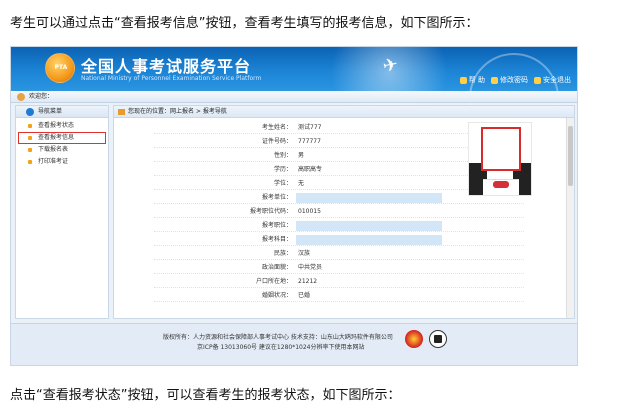  Describe the element at coordinates (339, 296) in the screenshot. I see `form-row-marital-status: 婚姻状况： 已婚` at that location.